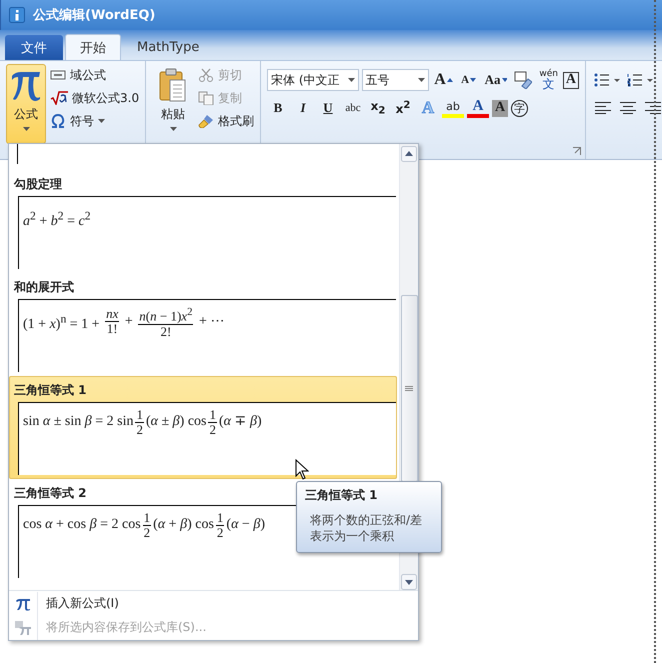 This screenshot has height=663, width=662. Describe the element at coordinates (95, 75) in the screenshot. I see `ribbon-item: 域公式` at that location.